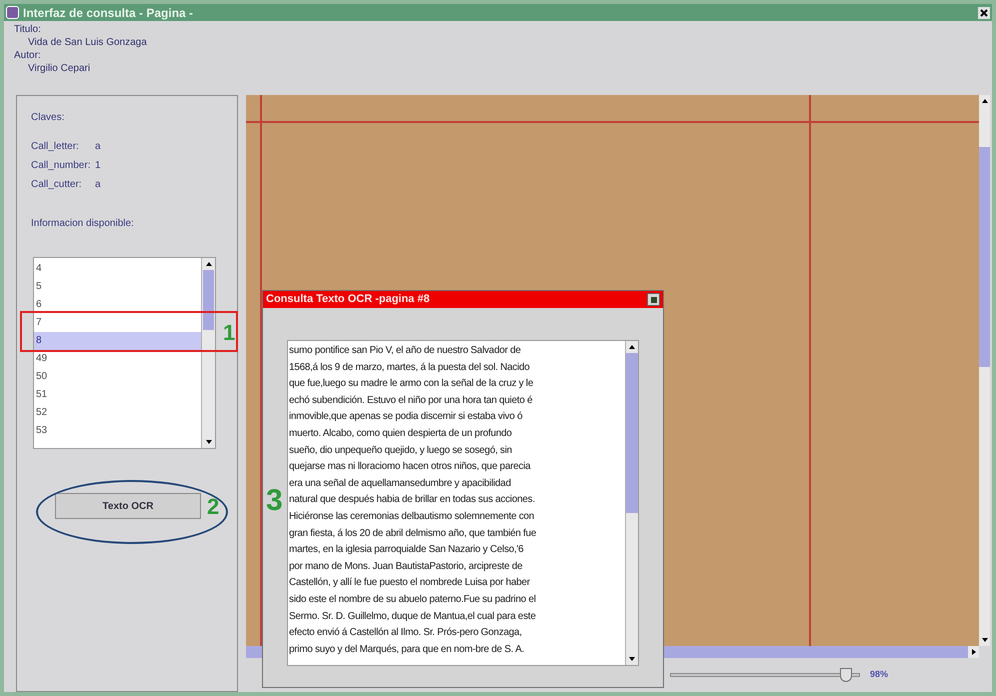 The height and width of the screenshot is (696, 996). Describe the element at coordinates (48, 118) in the screenshot. I see `keys-title: Claves:` at that location.